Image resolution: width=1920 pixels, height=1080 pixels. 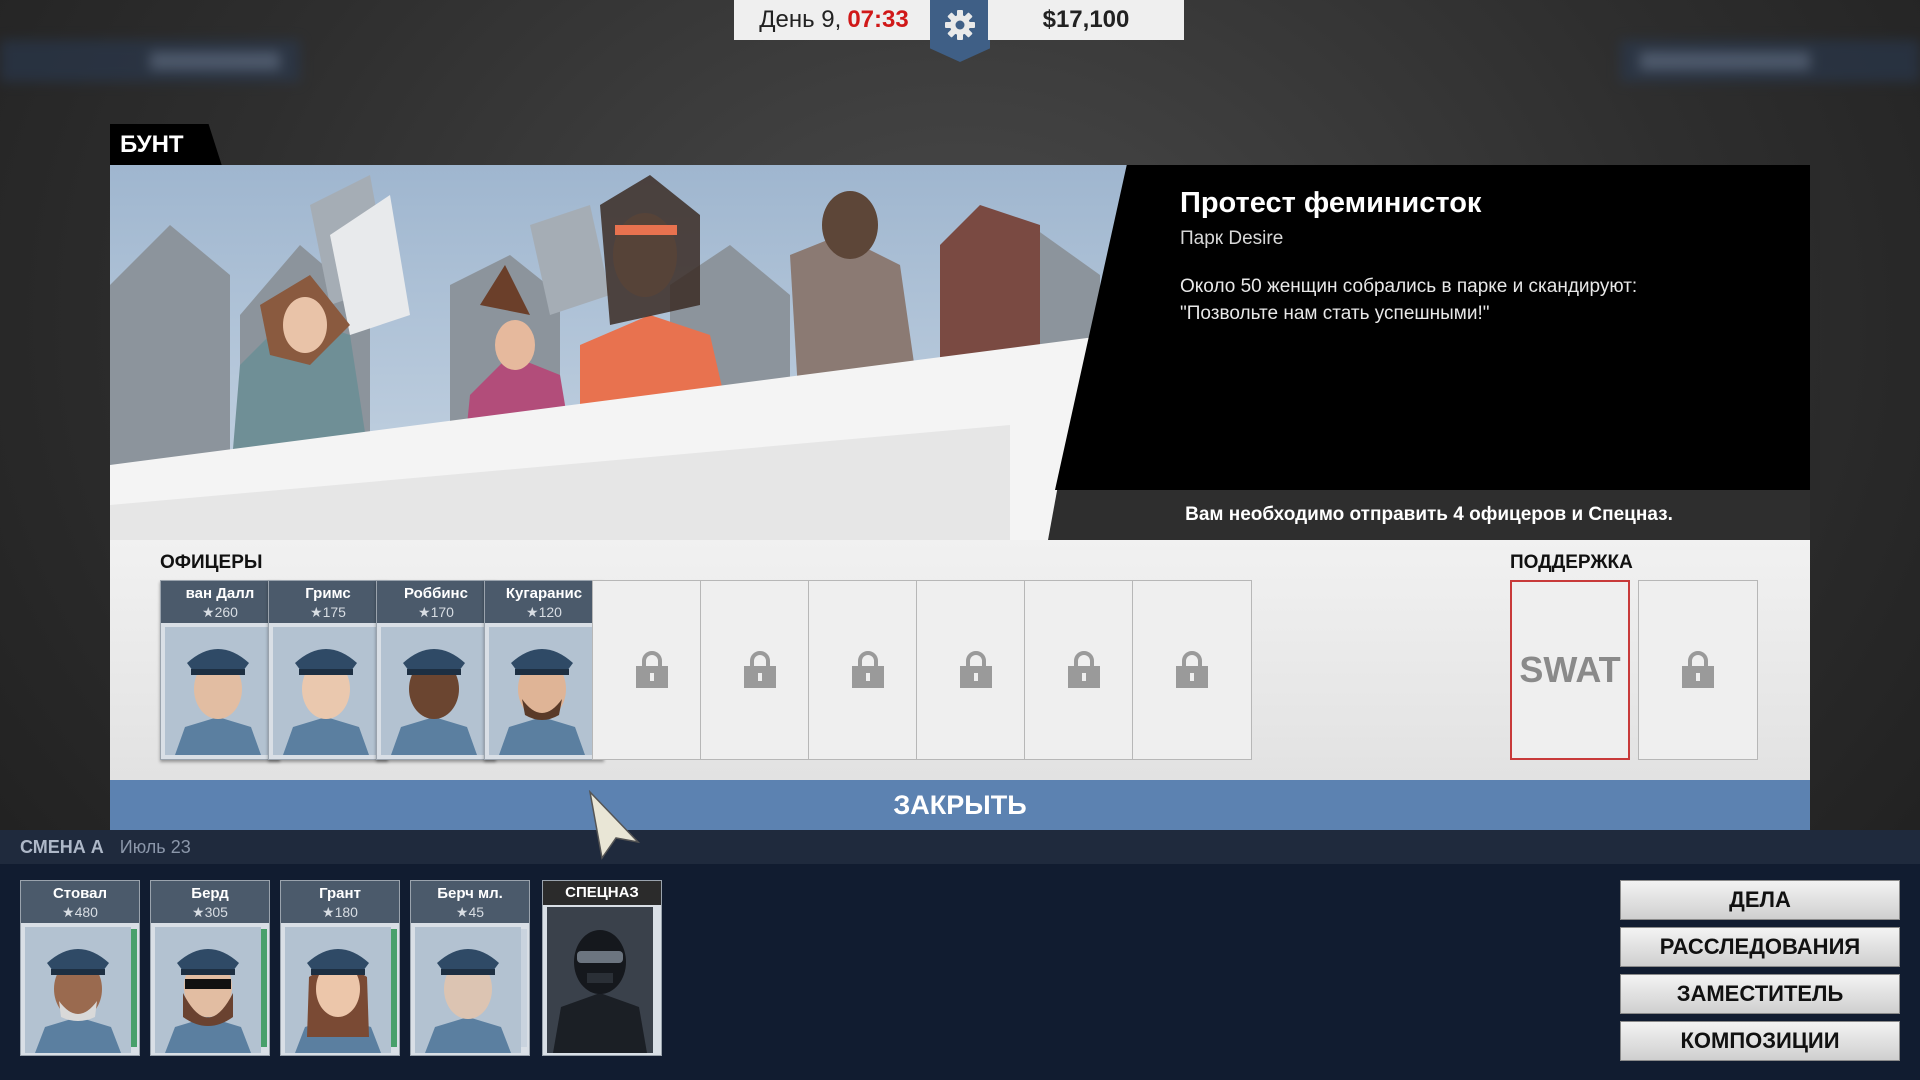 I want to click on officer-rating: 120, so click(x=550, y=612).